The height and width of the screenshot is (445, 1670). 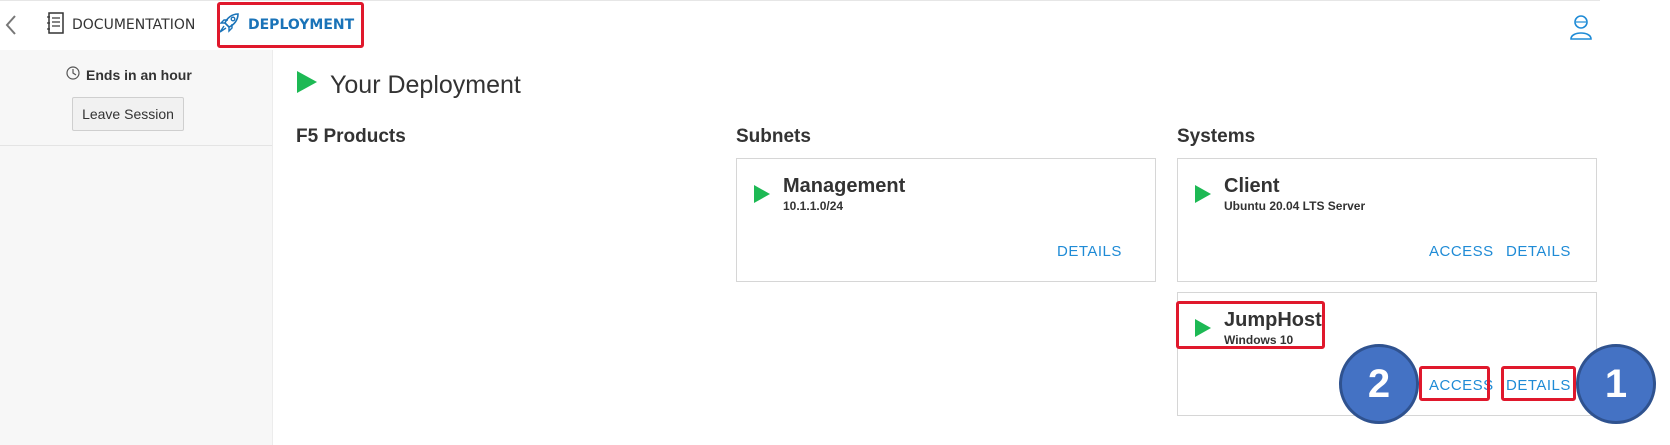 What do you see at coordinates (351, 136) in the screenshot?
I see `f5-products-heading: F5 Products` at bounding box center [351, 136].